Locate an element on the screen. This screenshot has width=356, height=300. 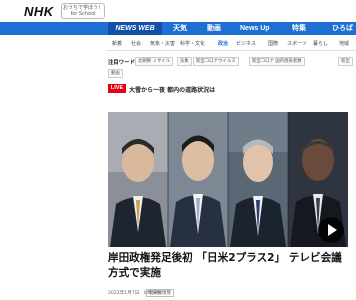
category-living: 暮らし is located at coordinates (320, 43).